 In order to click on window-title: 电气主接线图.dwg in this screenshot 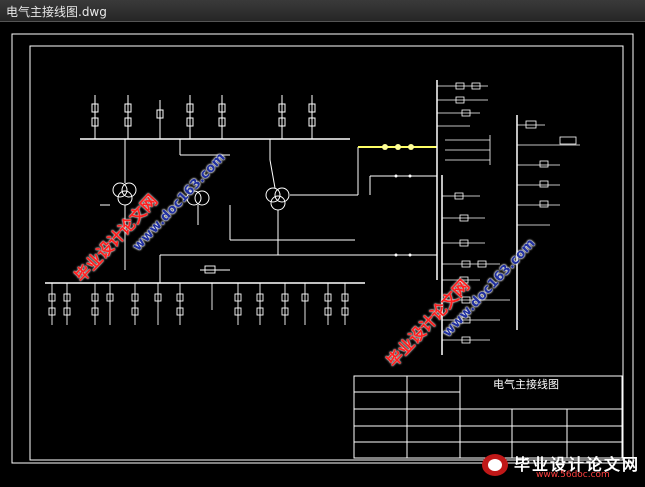, I will do `click(56, 12)`.